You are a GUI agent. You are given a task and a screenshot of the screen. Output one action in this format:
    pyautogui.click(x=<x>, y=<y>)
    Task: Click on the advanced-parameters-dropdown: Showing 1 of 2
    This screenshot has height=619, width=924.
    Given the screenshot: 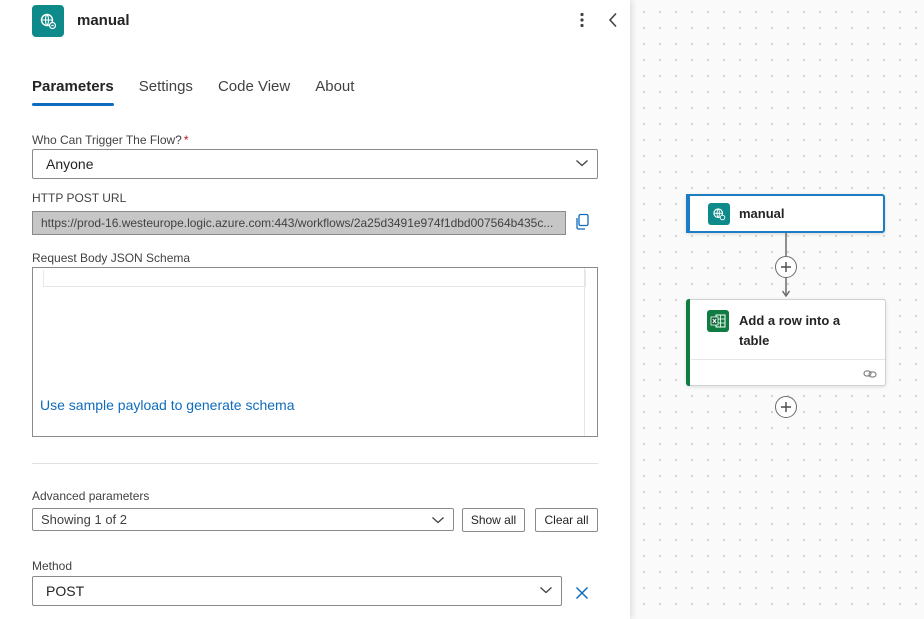 What is the action you would take?
    pyautogui.click(x=243, y=519)
    